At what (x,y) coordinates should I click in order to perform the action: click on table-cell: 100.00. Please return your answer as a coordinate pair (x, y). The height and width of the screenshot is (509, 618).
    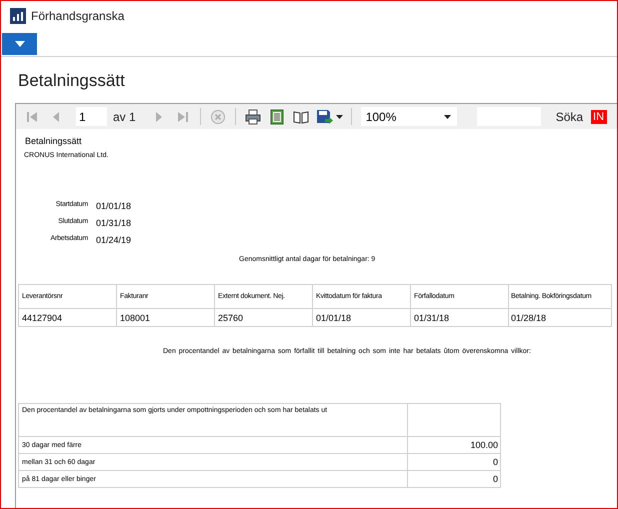
    Looking at the image, I should click on (454, 445).